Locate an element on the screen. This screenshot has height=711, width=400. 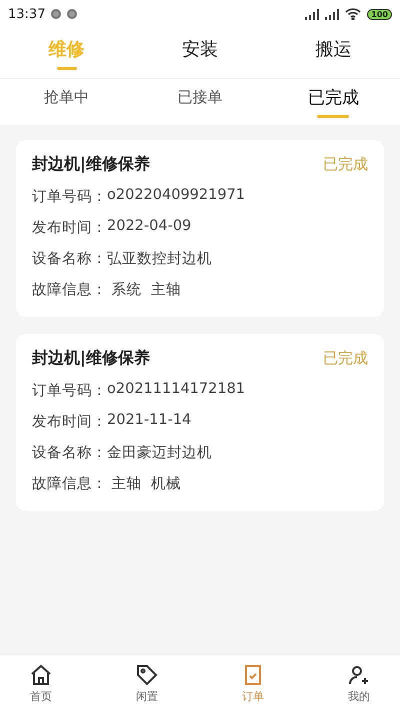
status-tab: 抢单中 is located at coordinates (67, 102).